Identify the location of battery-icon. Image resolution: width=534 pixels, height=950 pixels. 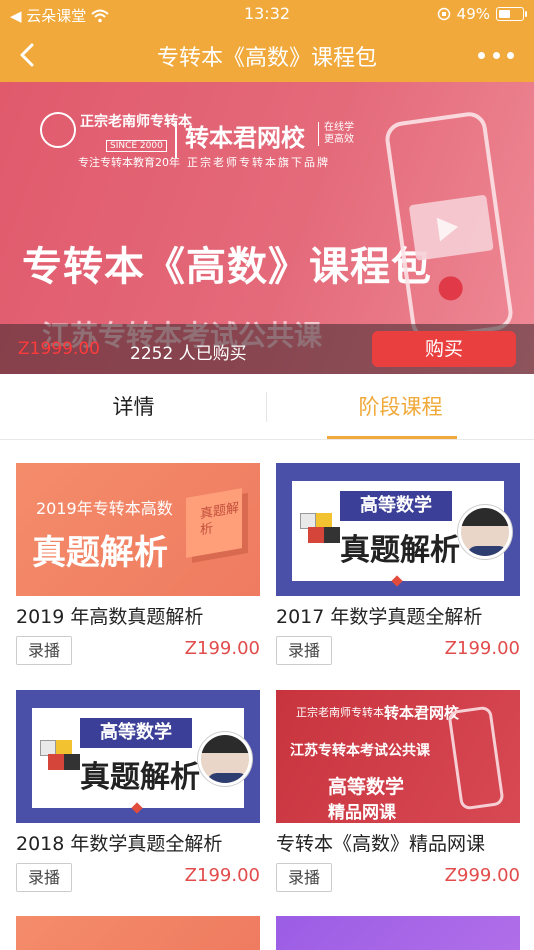
(511, 14).